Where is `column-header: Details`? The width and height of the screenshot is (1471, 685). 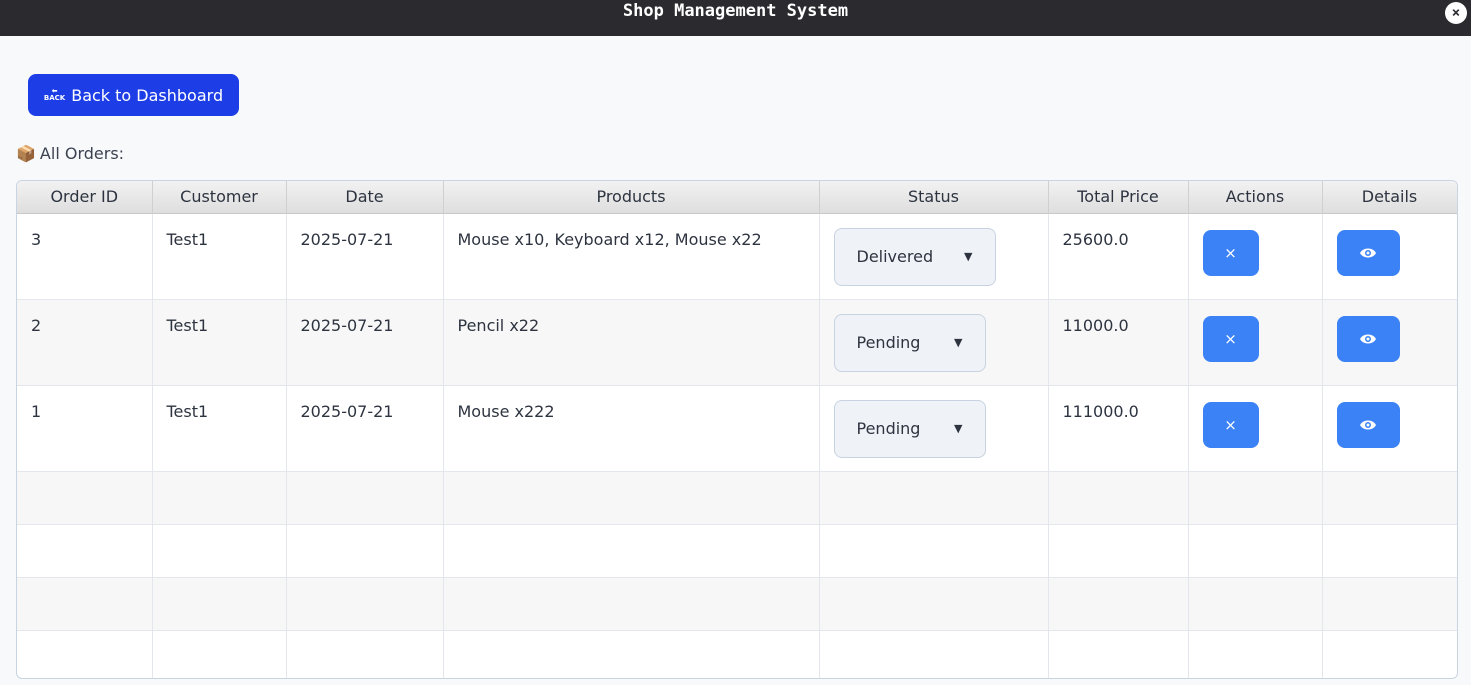
column-header: Details is located at coordinates (1389, 197).